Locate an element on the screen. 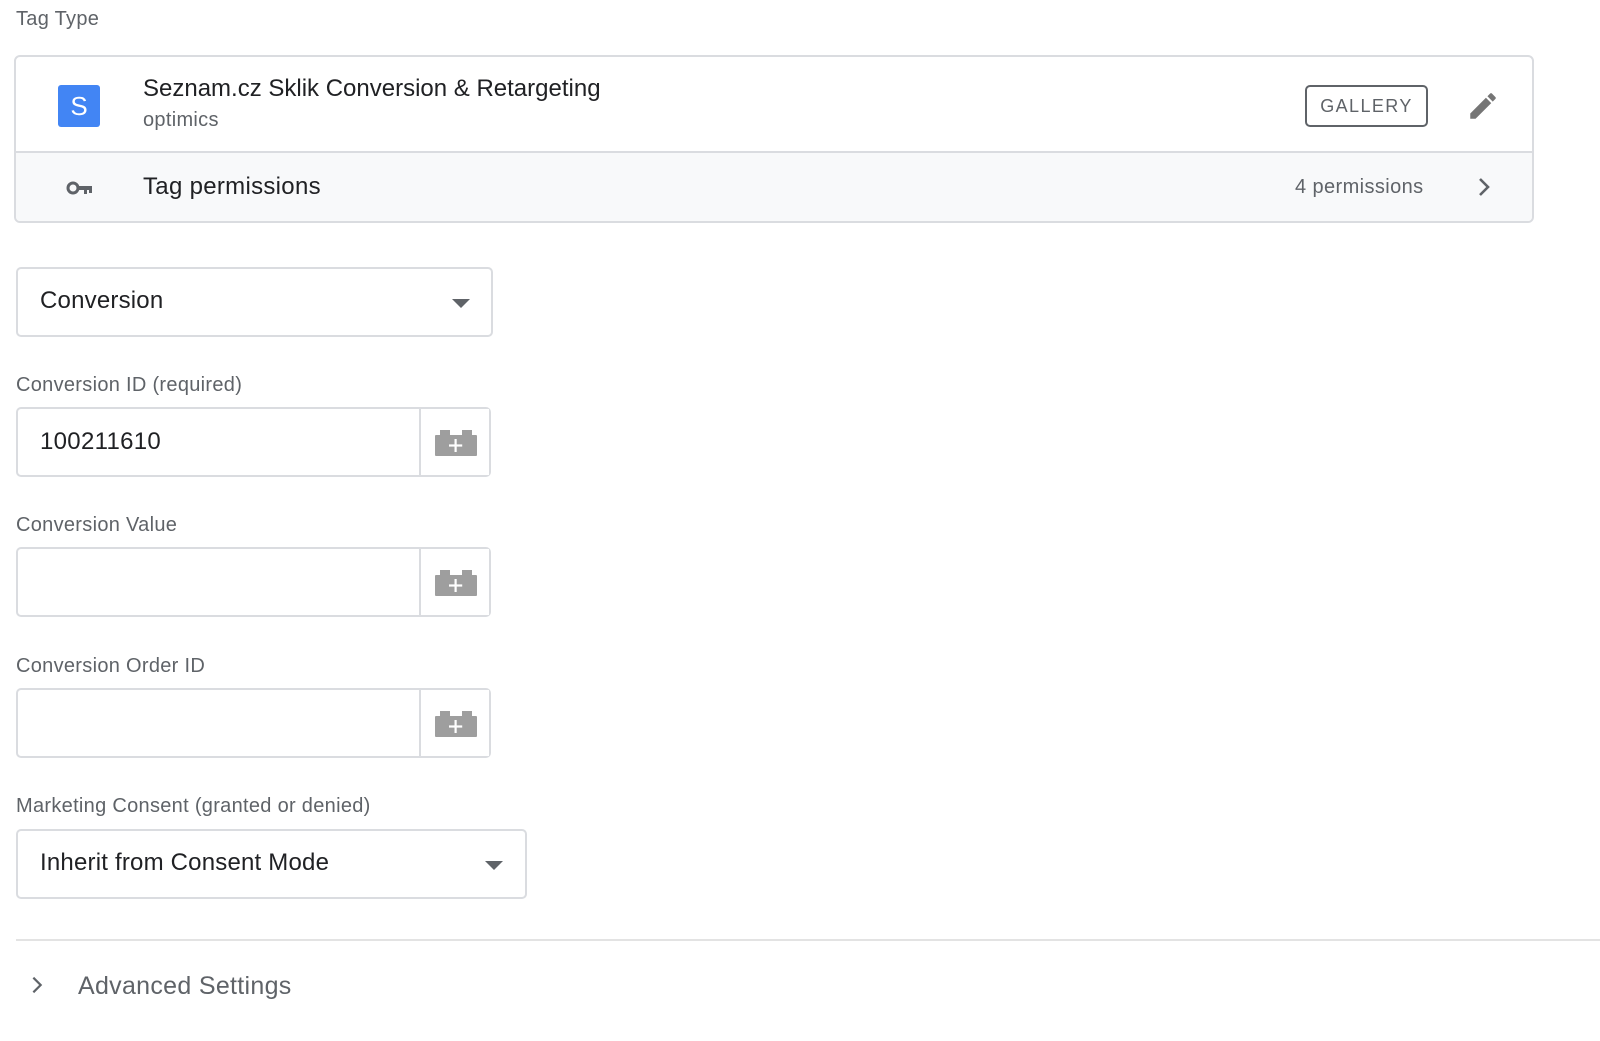 The image size is (1600, 1041). gallery-badge: GALLERY is located at coordinates (1366, 106).